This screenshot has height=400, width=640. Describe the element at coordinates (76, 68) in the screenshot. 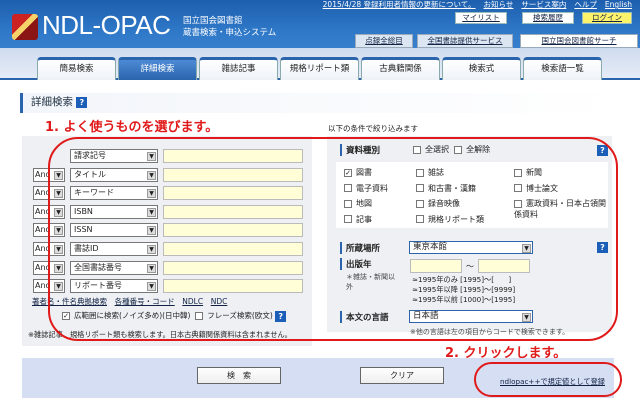

I see `tab-simple-search: 簡易検索` at that location.